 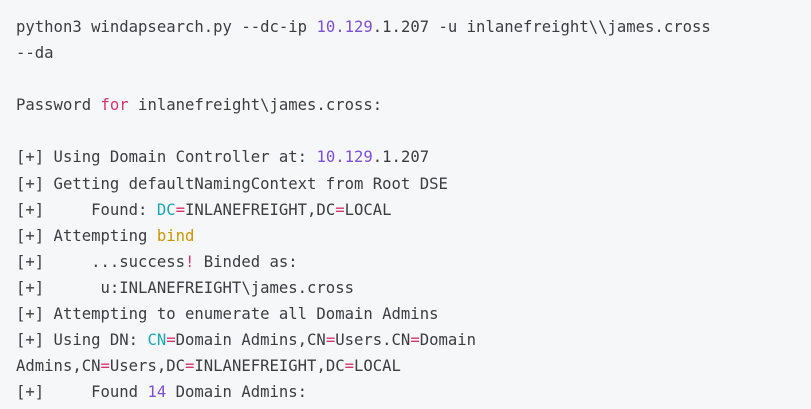 What do you see at coordinates (157, 392) in the screenshot?
I see `terminal-token: 14` at bounding box center [157, 392].